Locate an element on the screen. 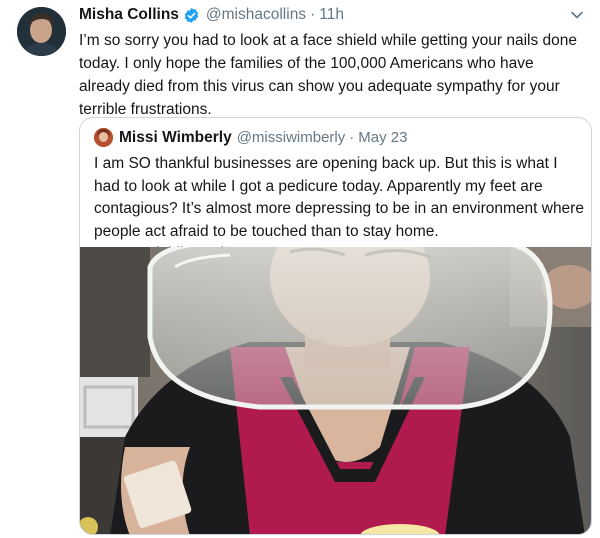 This screenshot has height=538, width=600. chevron-down-icon is located at coordinates (577, 15).